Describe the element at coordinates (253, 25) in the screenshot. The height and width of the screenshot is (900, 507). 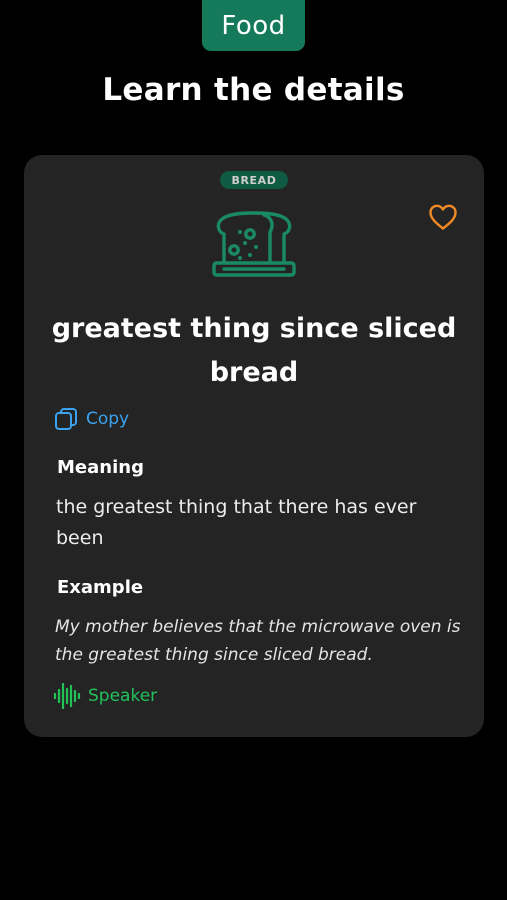
I see `category-tab: Food` at that location.